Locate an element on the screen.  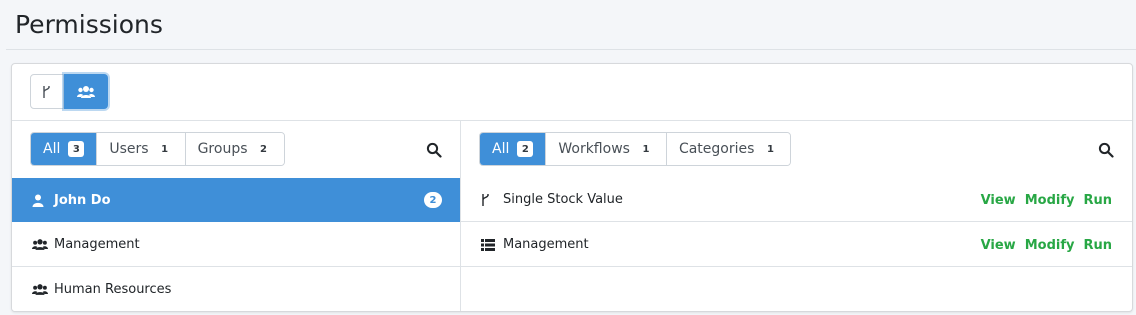
principal-row-human-resources: Human Resources is located at coordinates (236, 289).